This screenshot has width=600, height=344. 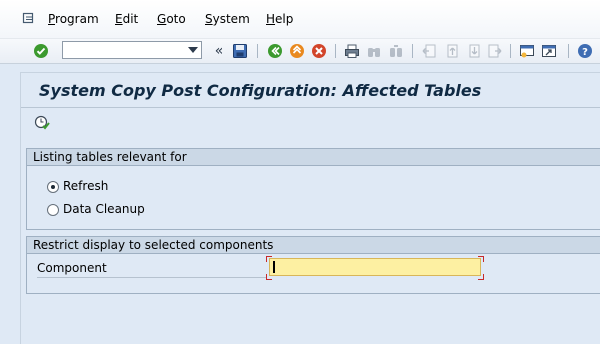 I want to click on chevron-down-icon, so click(x=193, y=50).